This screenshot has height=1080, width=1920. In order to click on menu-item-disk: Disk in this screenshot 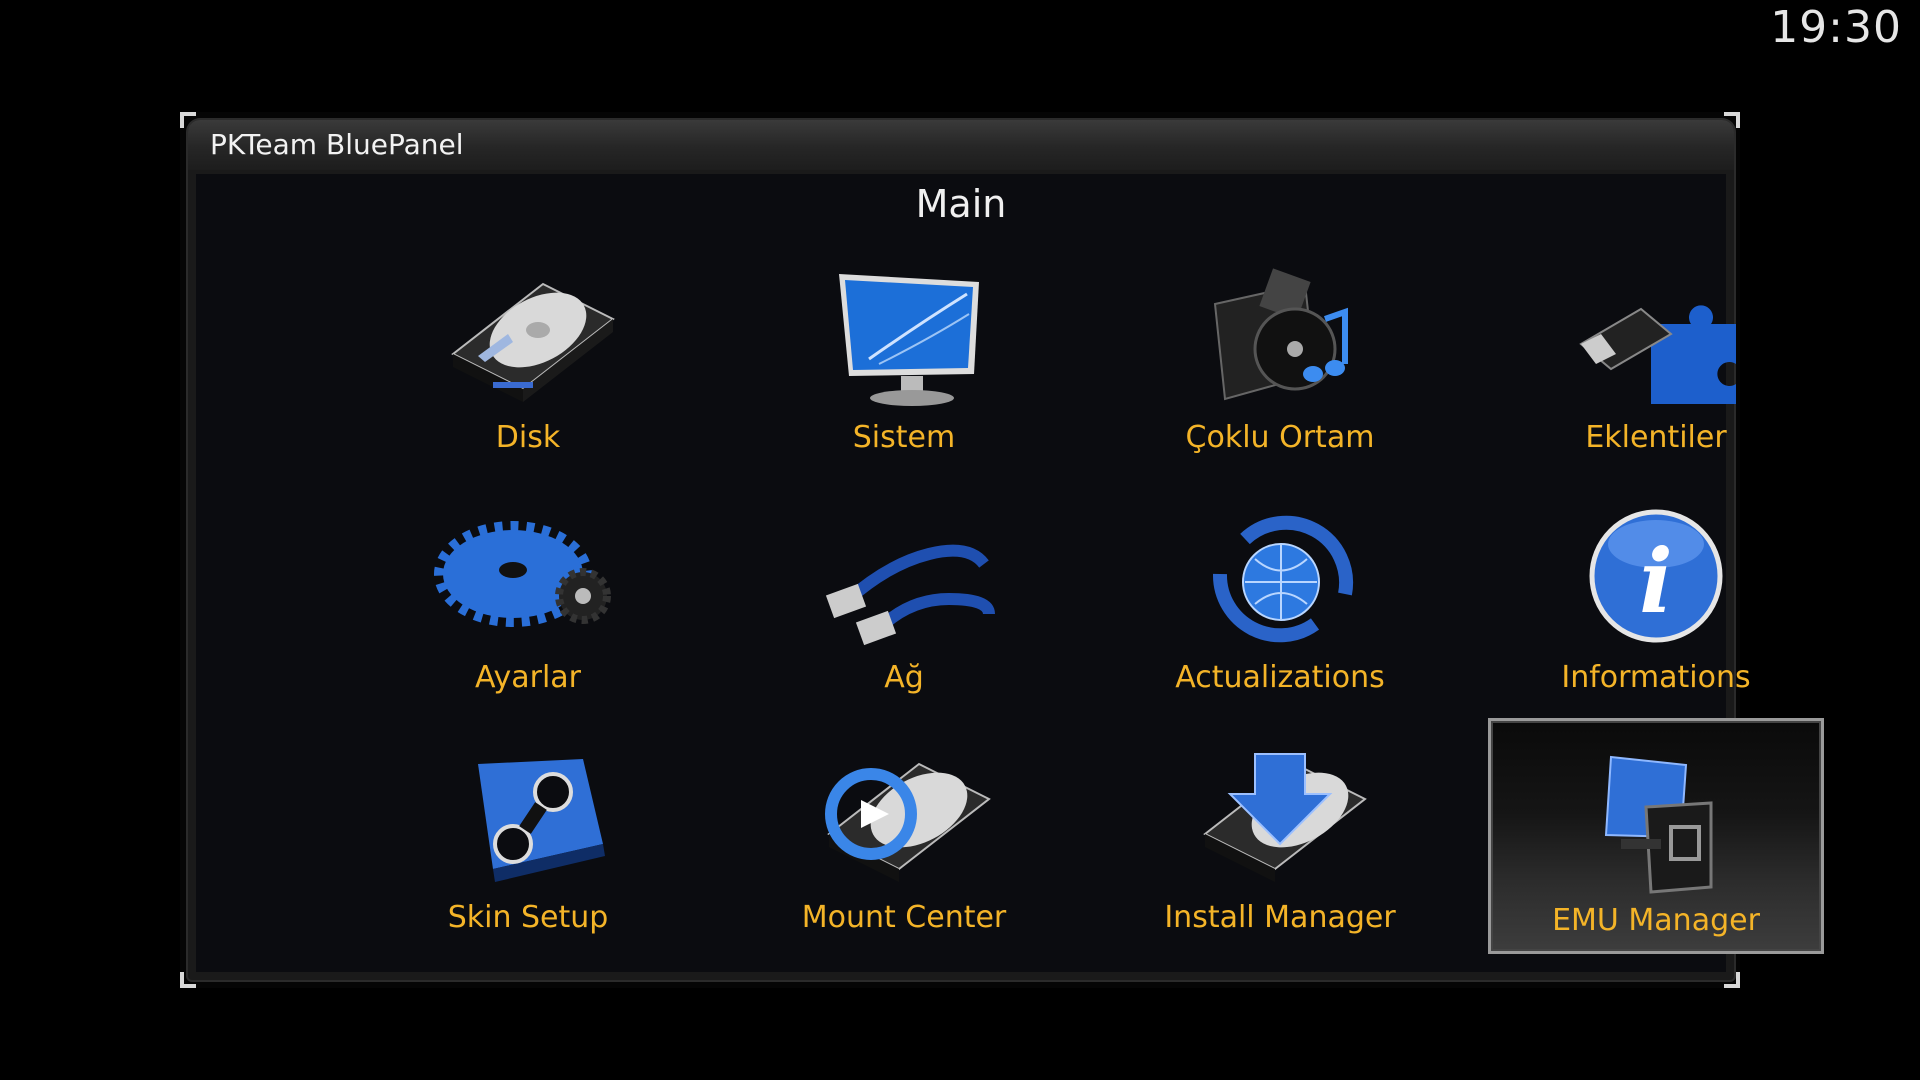, I will do `click(528, 356)`.